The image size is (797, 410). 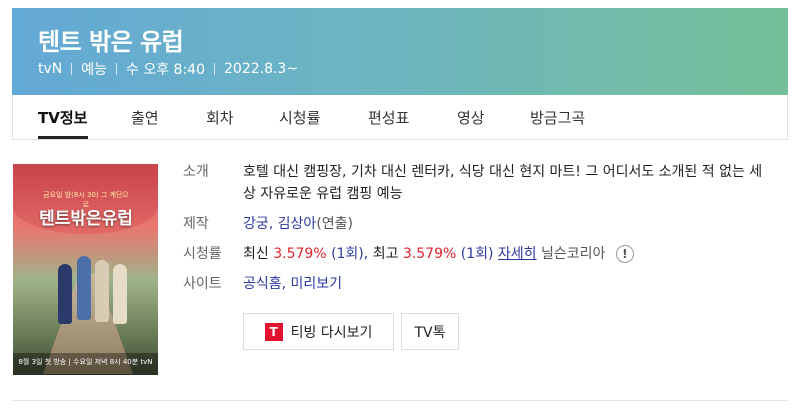 I want to click on site-links: 공식홈, 미리보기, so click(x=292, y=284).